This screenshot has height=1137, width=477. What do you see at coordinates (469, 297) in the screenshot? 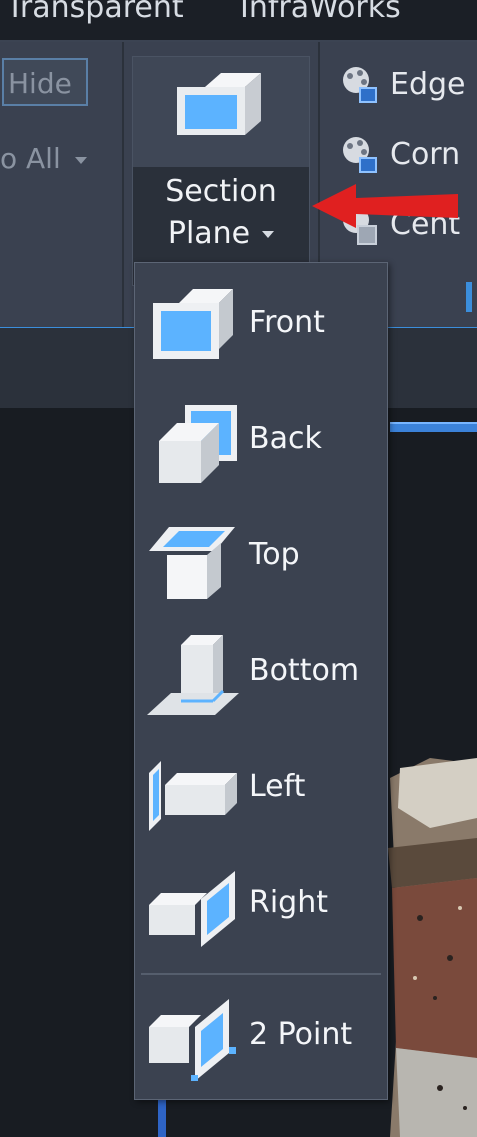
I see `panel-label-indicator` at bounding box center [469, 297].